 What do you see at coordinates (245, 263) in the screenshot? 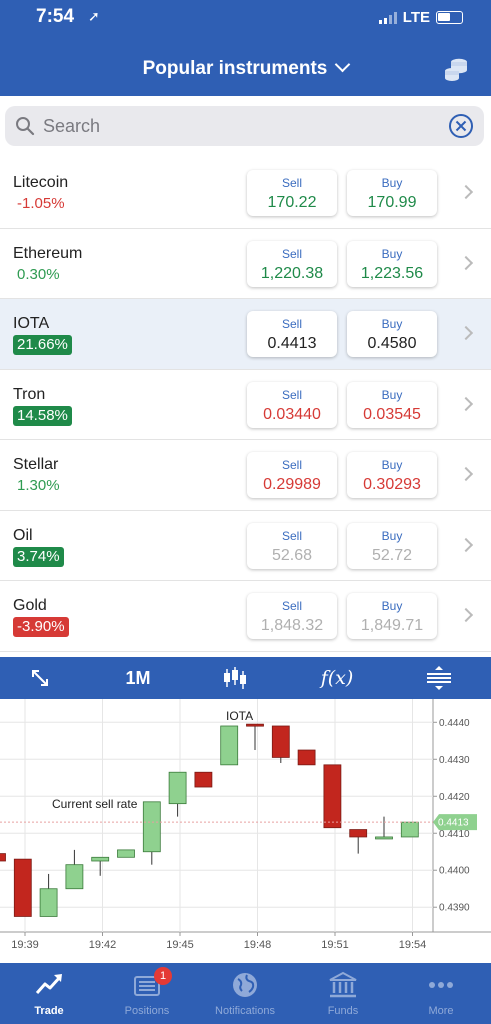
I see `instrument-row-ethereum: Ethereum 0.30% Sell 1,220.38 Buy 1,223.56` at bounding box center [245, 263].